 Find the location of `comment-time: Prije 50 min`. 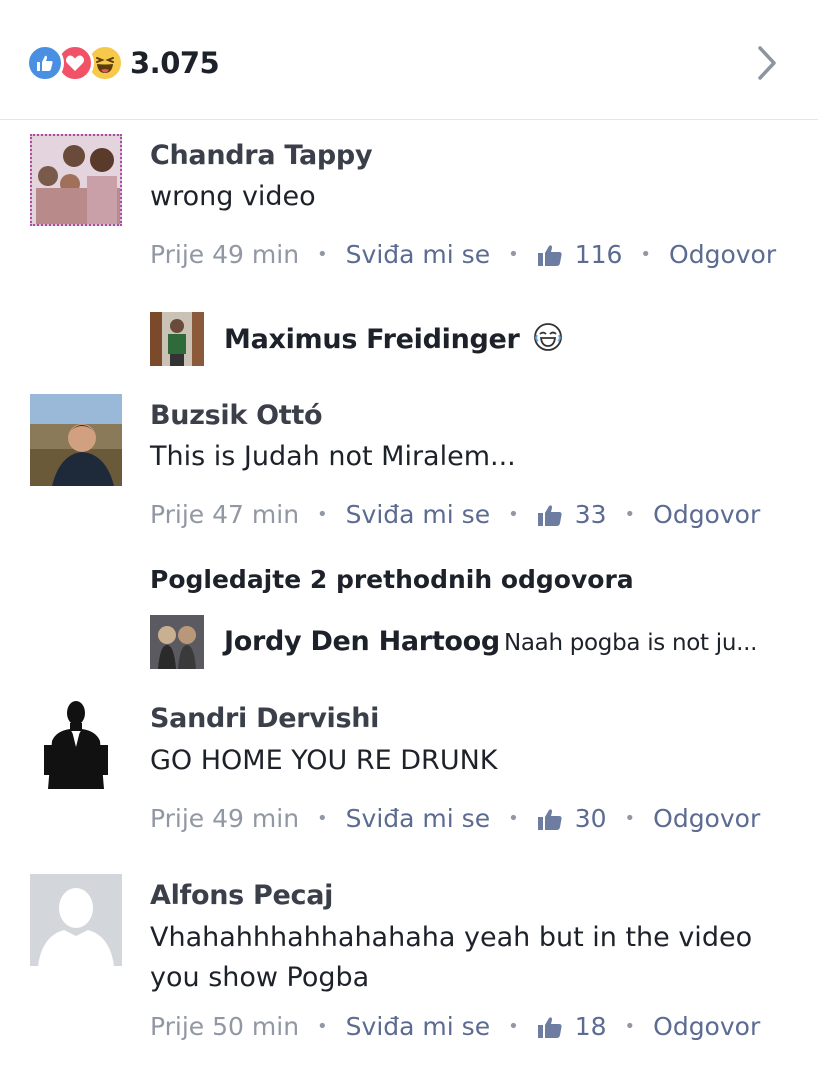

comment-time: Prije 50 min is located at coordinates (225, 1026).